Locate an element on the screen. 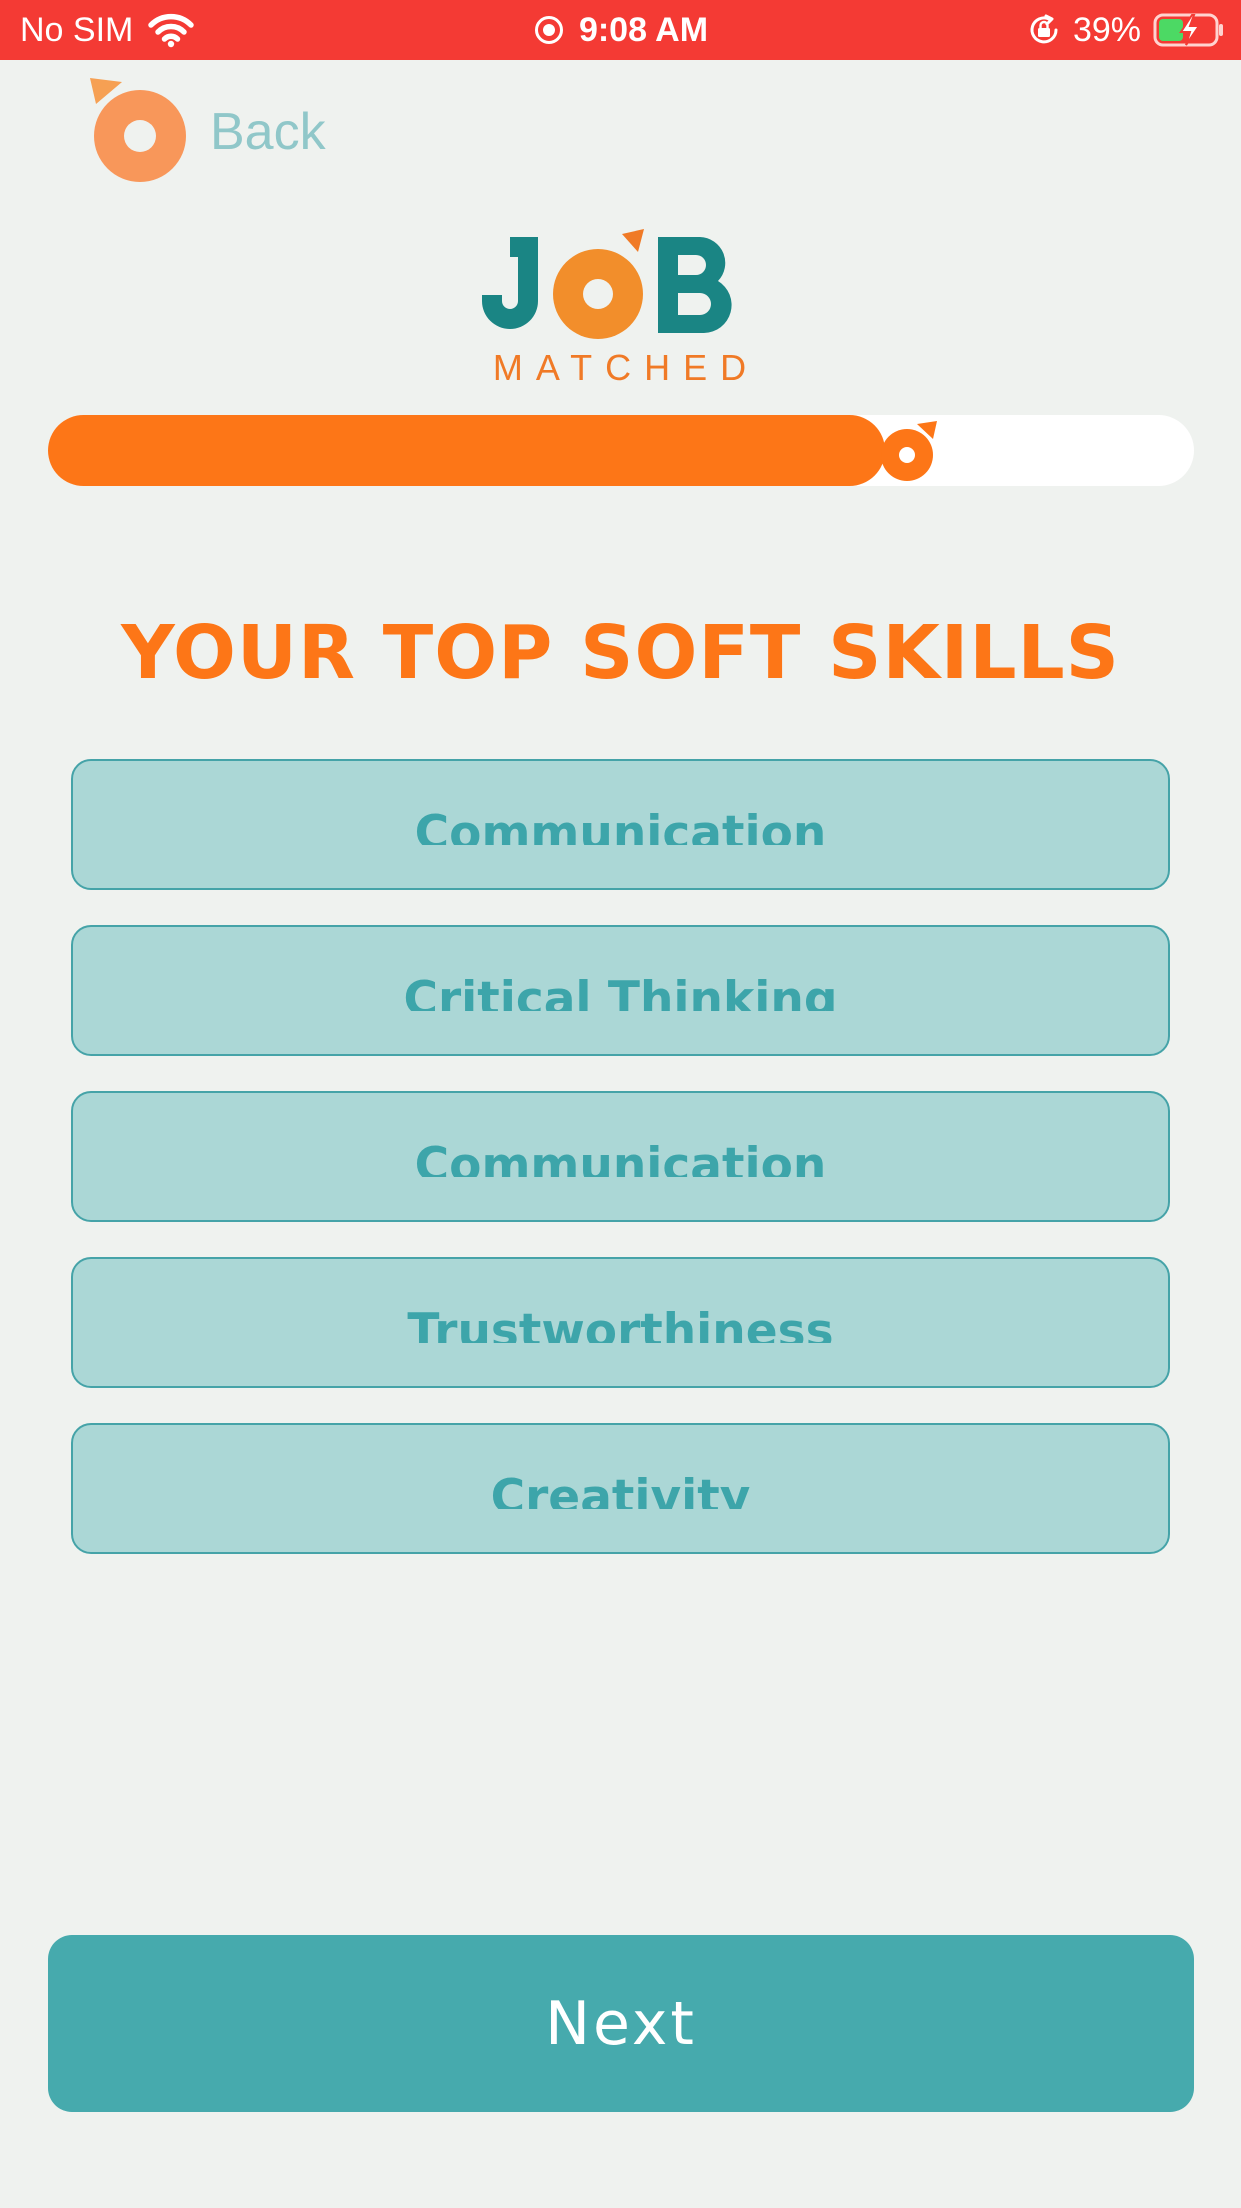 The height and width of the screenshot is (2208, 1241). status-right: 39% is located at coordinates (1126, 30).